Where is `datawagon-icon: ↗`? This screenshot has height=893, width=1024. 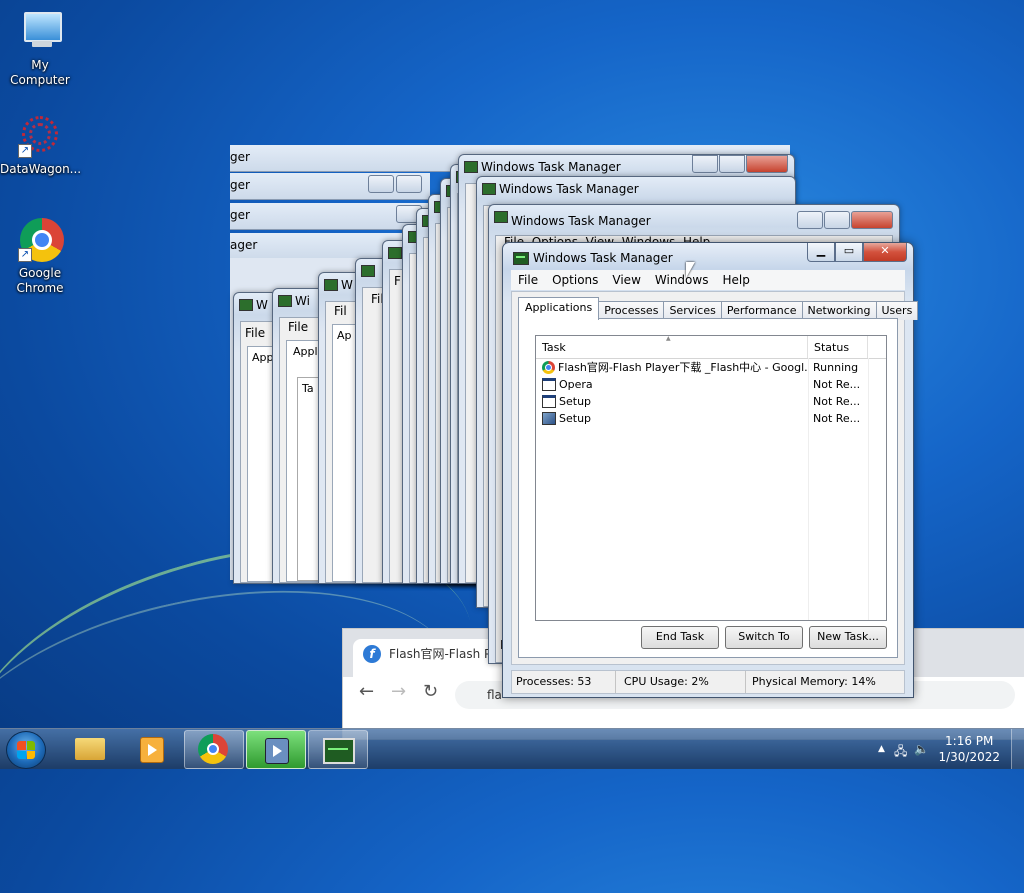 datawagon-icon: ↗ is located at coordinates (40, 136).